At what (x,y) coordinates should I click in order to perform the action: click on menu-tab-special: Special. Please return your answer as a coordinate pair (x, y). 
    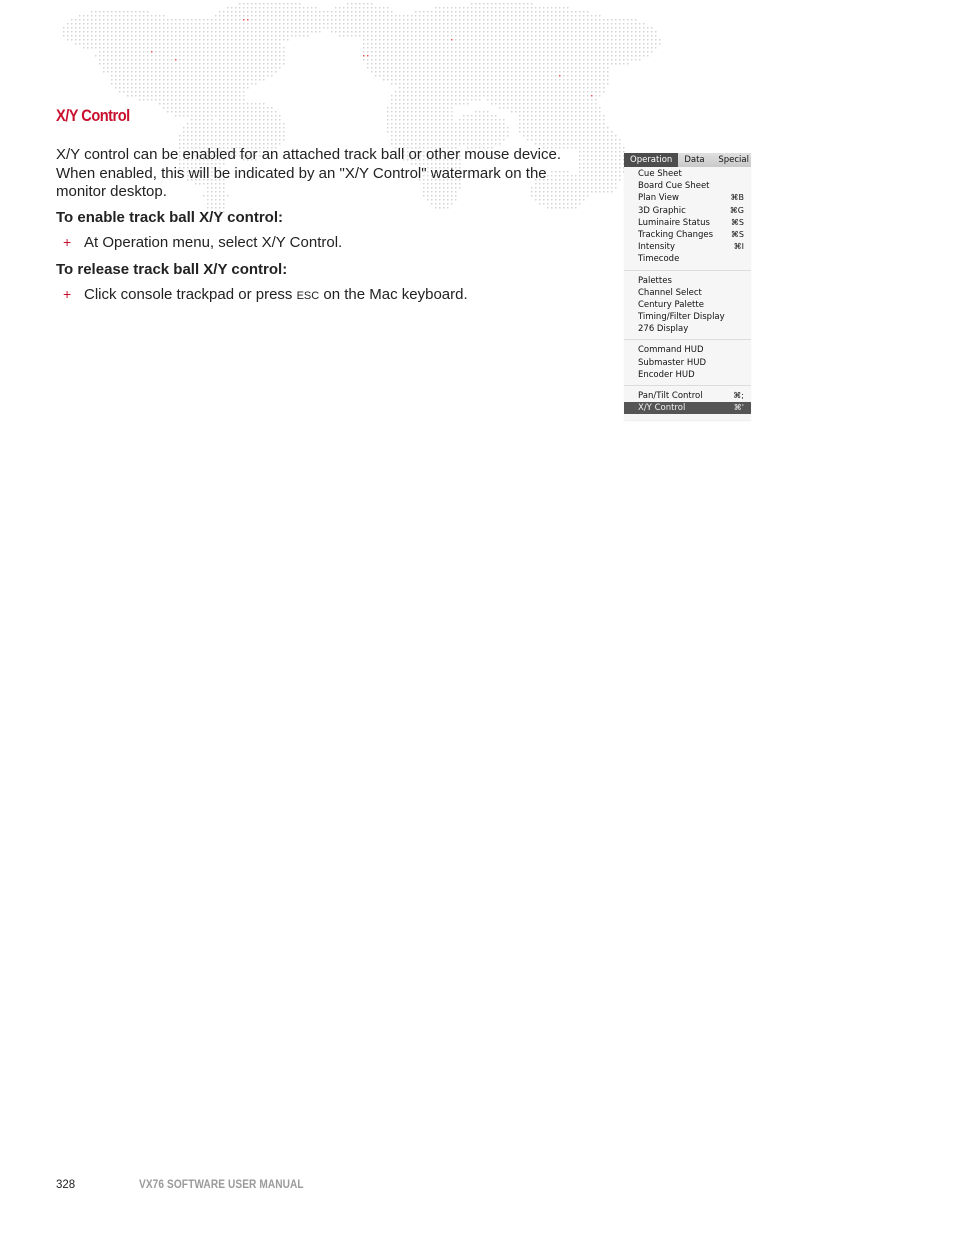
    Looking at the image, I should click on (731, 160).